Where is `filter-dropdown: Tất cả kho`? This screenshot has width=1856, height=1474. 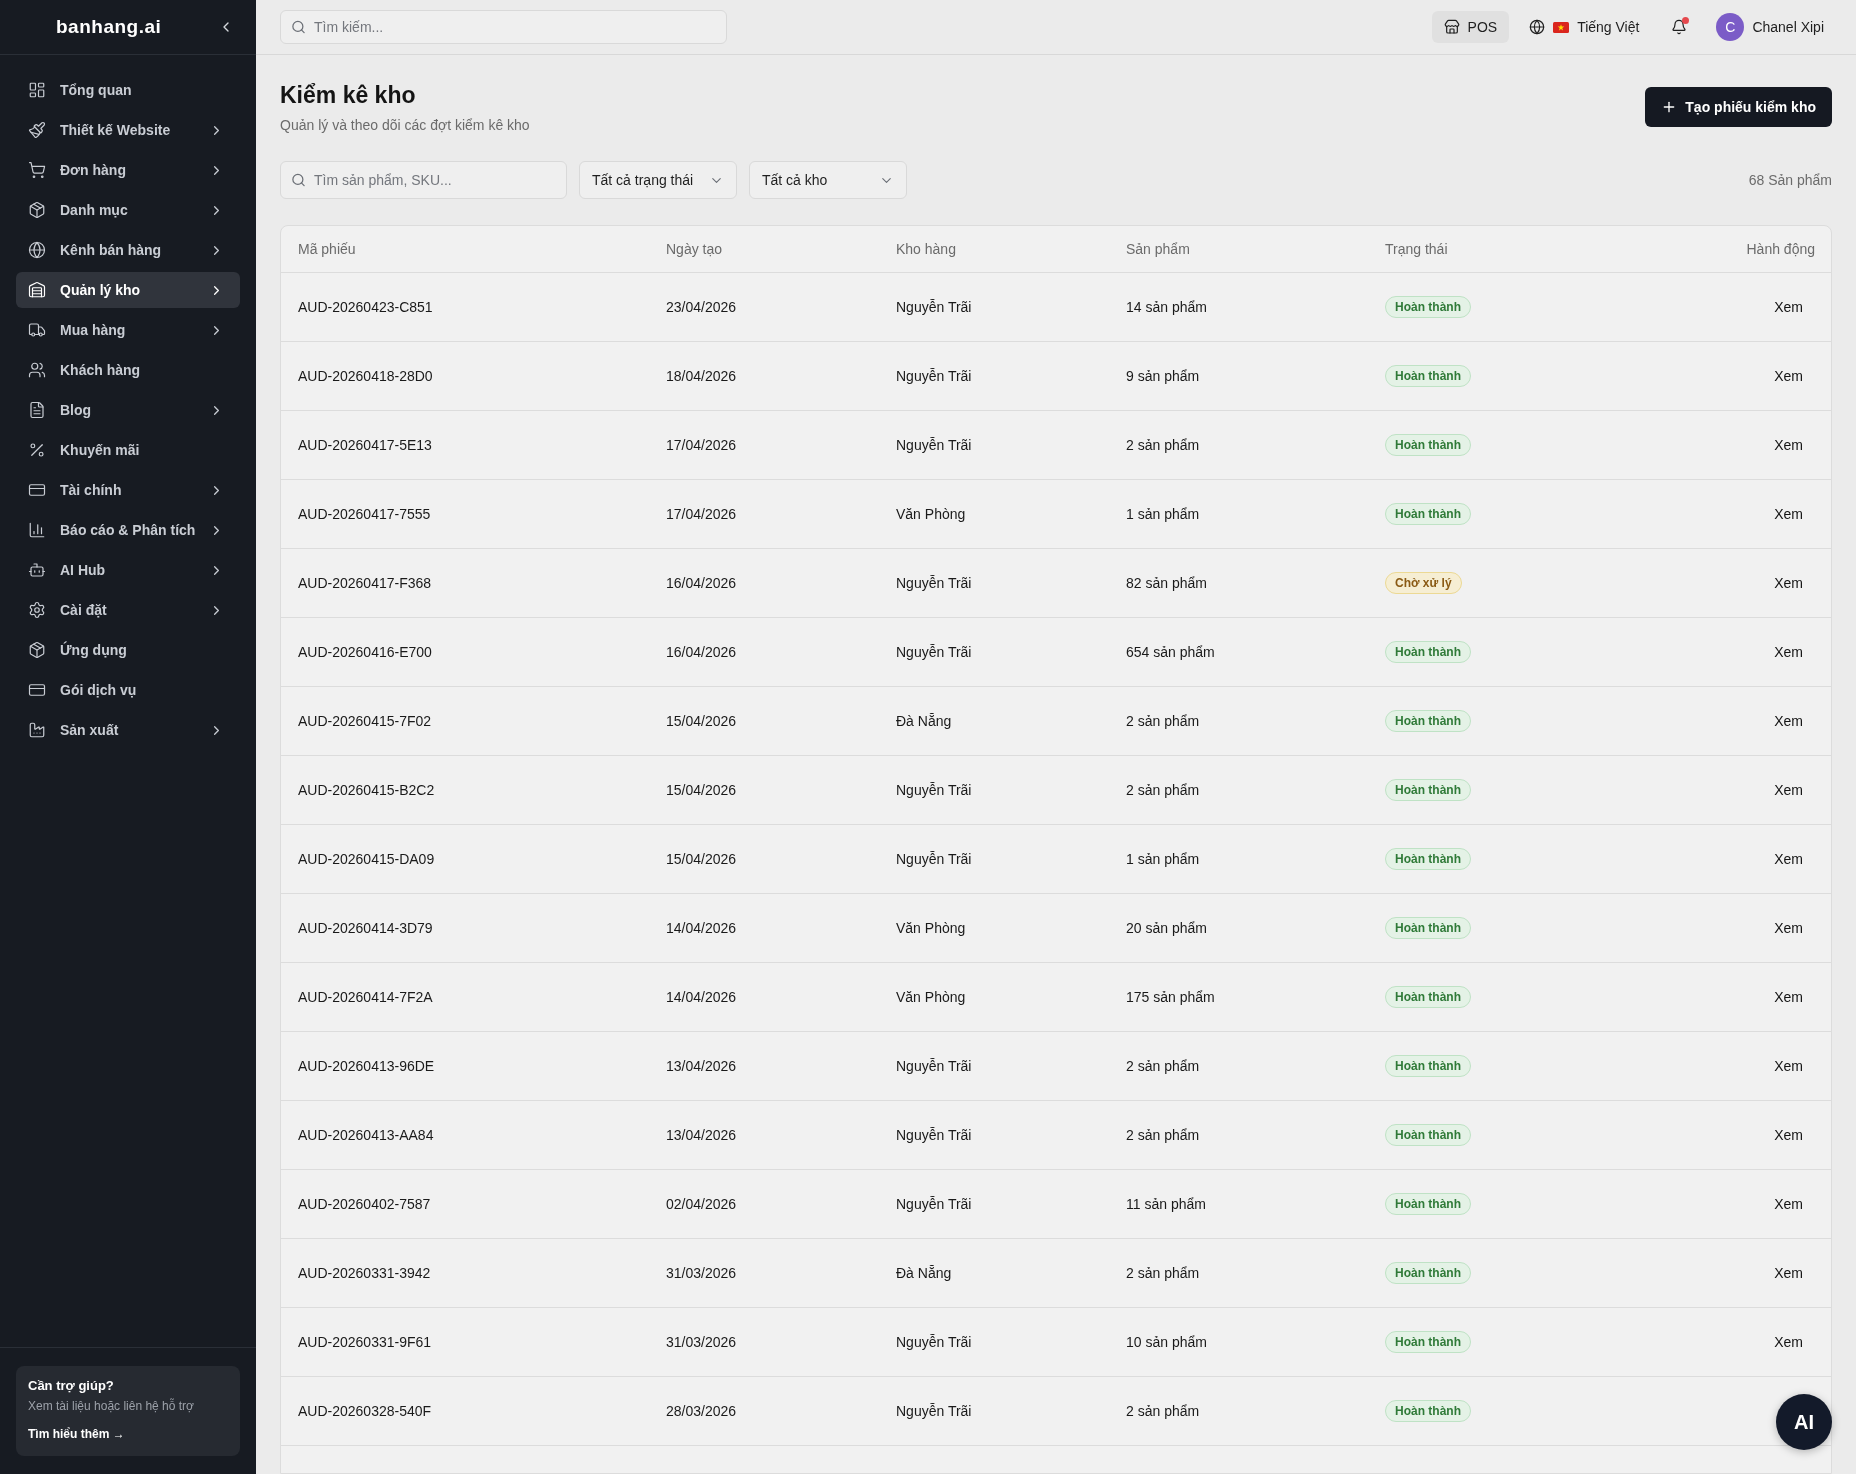 filter-dropdown: Tất cả kho is located at coordinates (828, 180).